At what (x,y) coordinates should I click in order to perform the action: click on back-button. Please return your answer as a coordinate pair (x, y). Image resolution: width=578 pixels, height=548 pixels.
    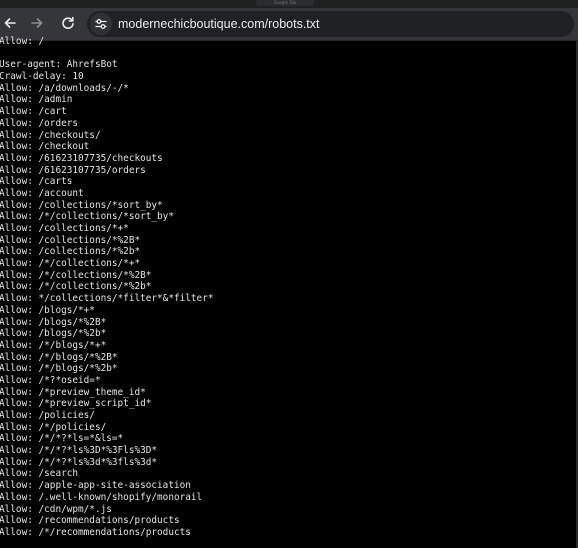
    Looking at the image, I should click on (10, 23).